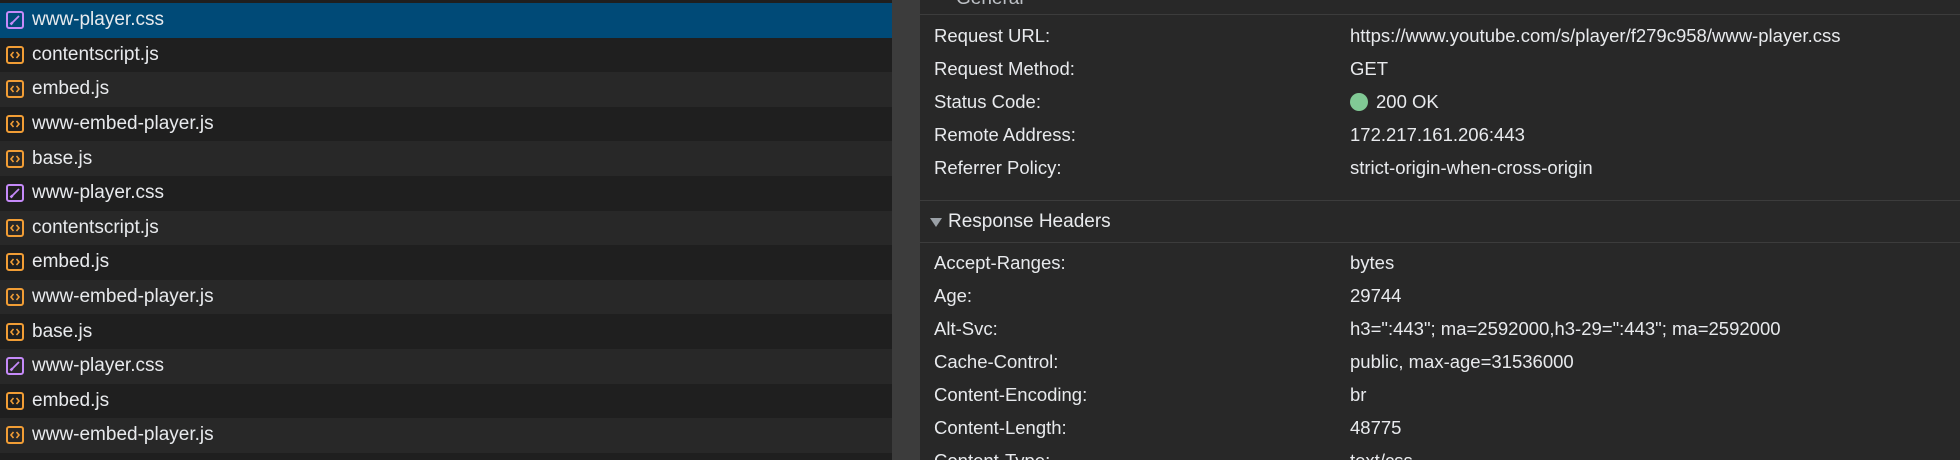 The image size is (1960, 460). Describe the element at coordinates (1447, 427) in the screenshot. I see `header-row: Content-Length: 48775` at that location.